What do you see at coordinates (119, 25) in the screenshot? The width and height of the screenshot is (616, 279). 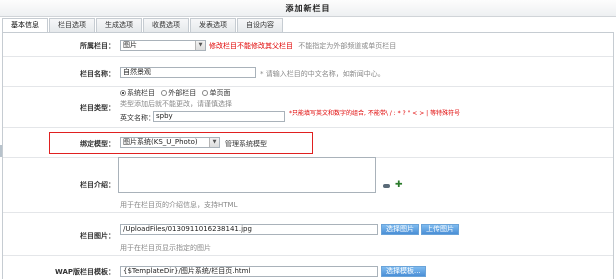 I see `tab-generate-options: 生成选项` at bounding box center [119, 25].